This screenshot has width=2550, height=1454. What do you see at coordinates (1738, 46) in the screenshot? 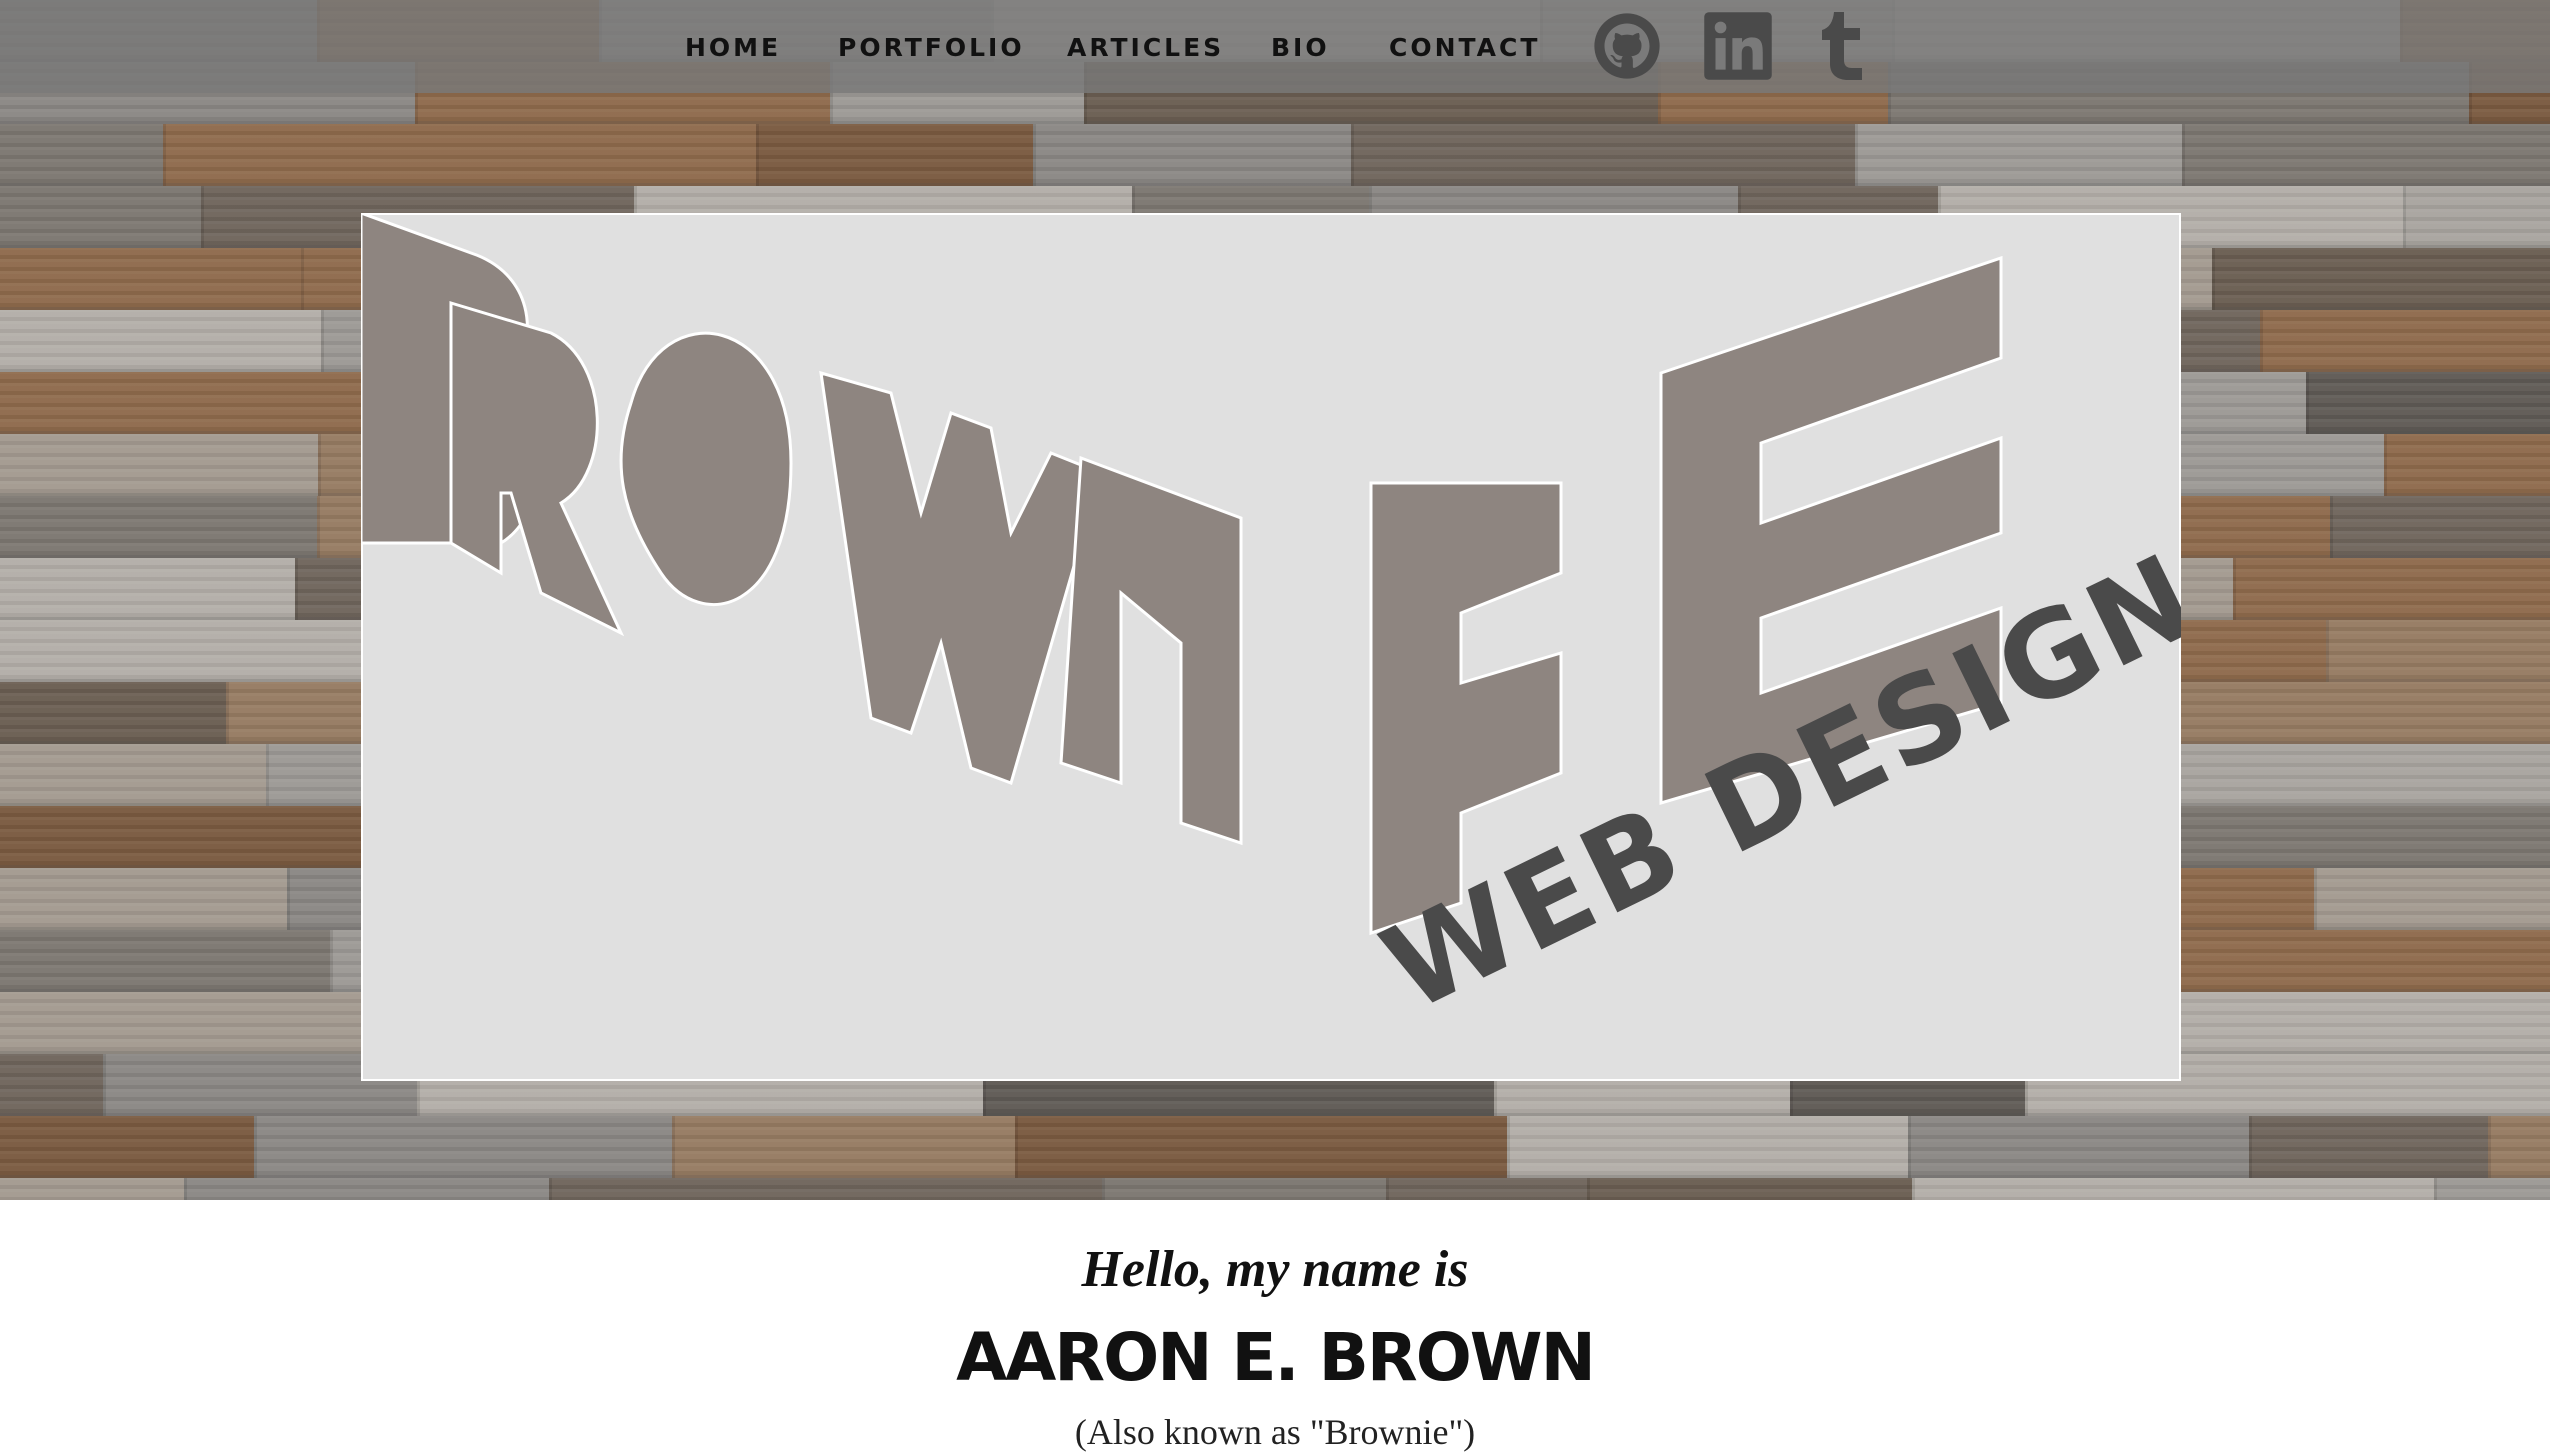
I see `linkedin-icon` at bounding box center [1738, 46].